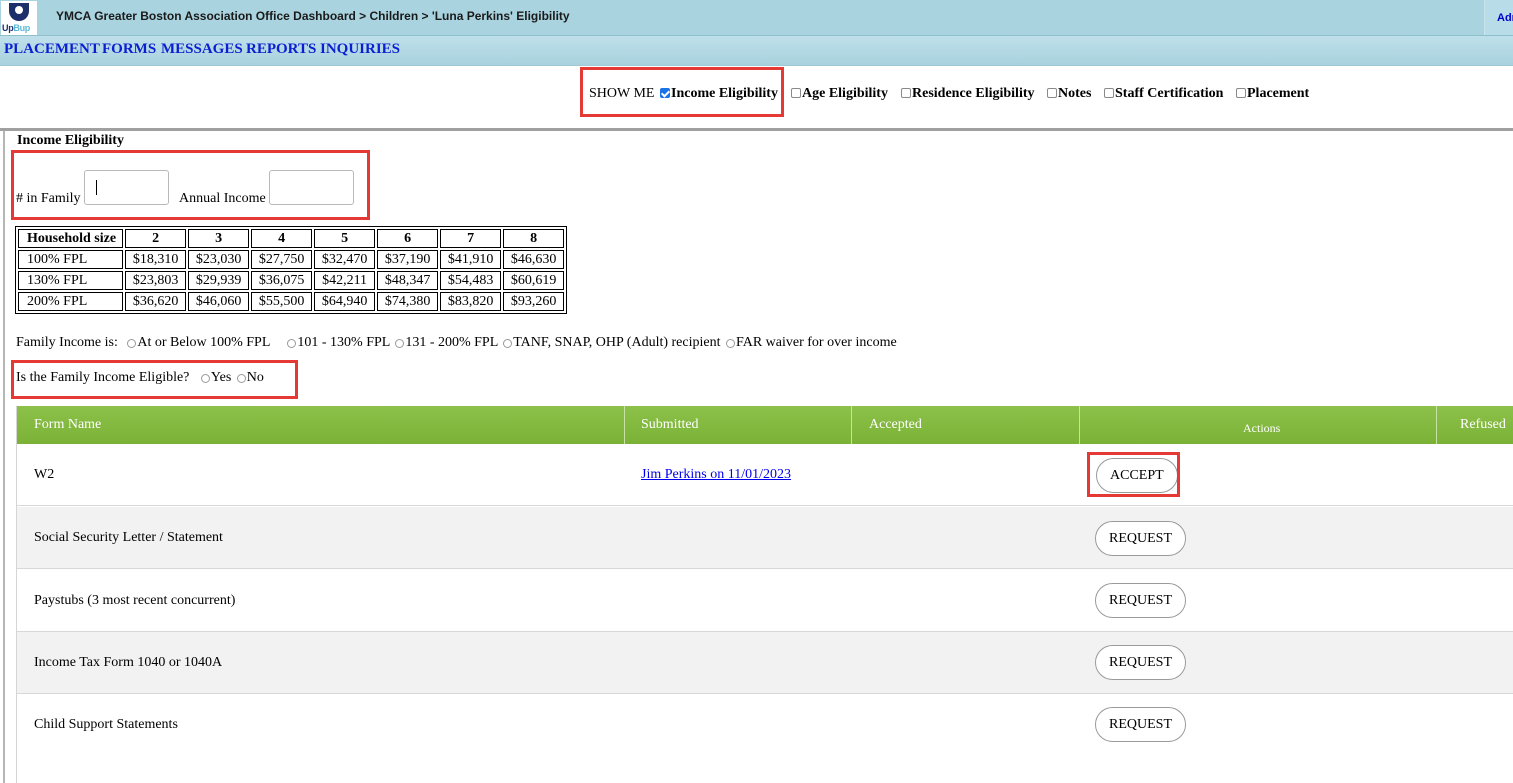 Image resolution: width=1513 pixels, height=783 pixels. I want to click on table-header-cell: 7, so click(471, 238).